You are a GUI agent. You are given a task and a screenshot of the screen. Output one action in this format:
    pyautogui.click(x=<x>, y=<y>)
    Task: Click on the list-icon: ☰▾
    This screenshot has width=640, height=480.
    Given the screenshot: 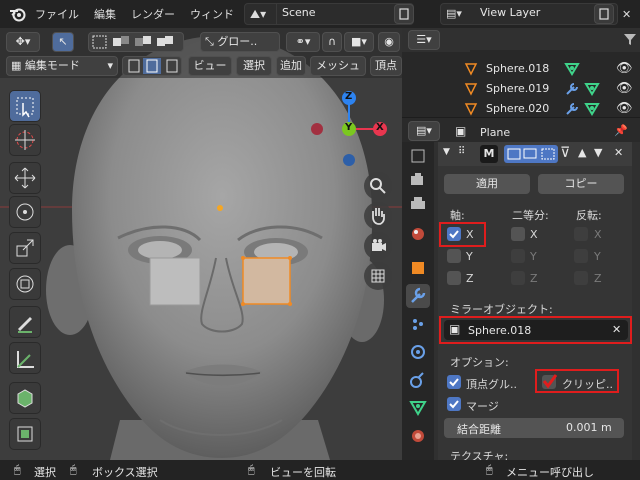 What is the action you would take?
    pyautogui.click(x=424, y=39)
    